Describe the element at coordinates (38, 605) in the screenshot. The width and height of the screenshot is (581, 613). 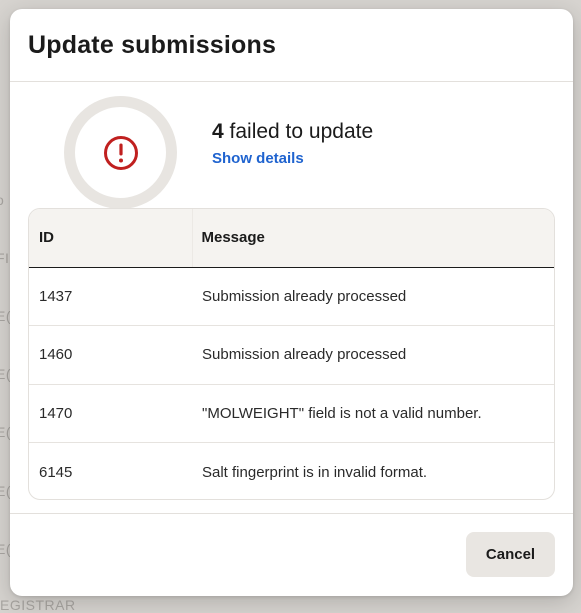
I see `background-text: EGISTRAR` at that location.